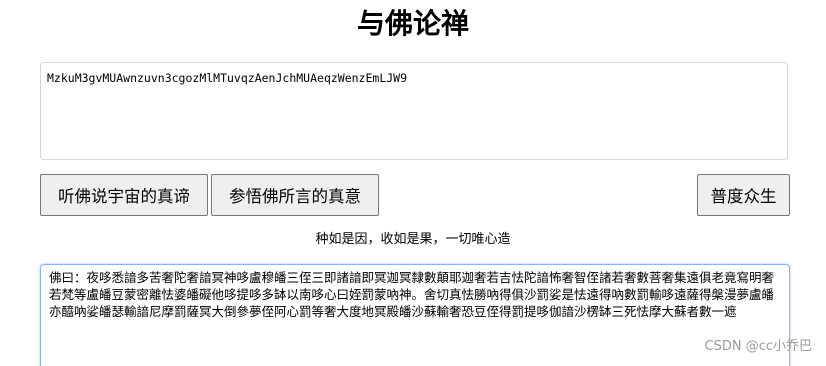 The width and height of the screenshot is (826, 366). Describe the element at coordinates (124, 195) in the screenshot. I see `decode-button: 听佛说宇宙的真谛` at that location.